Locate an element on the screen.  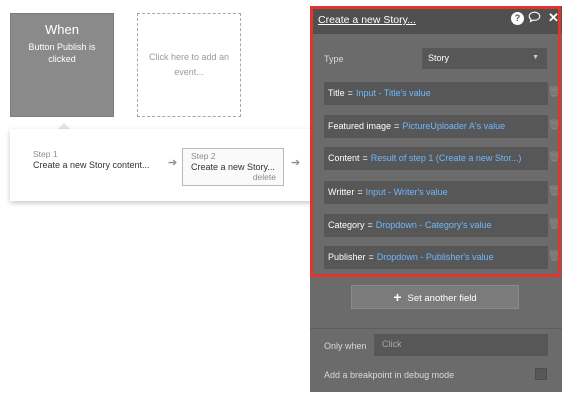
step-2: Step 2 Create a new Story... delete is located at coordinates (233, 167).